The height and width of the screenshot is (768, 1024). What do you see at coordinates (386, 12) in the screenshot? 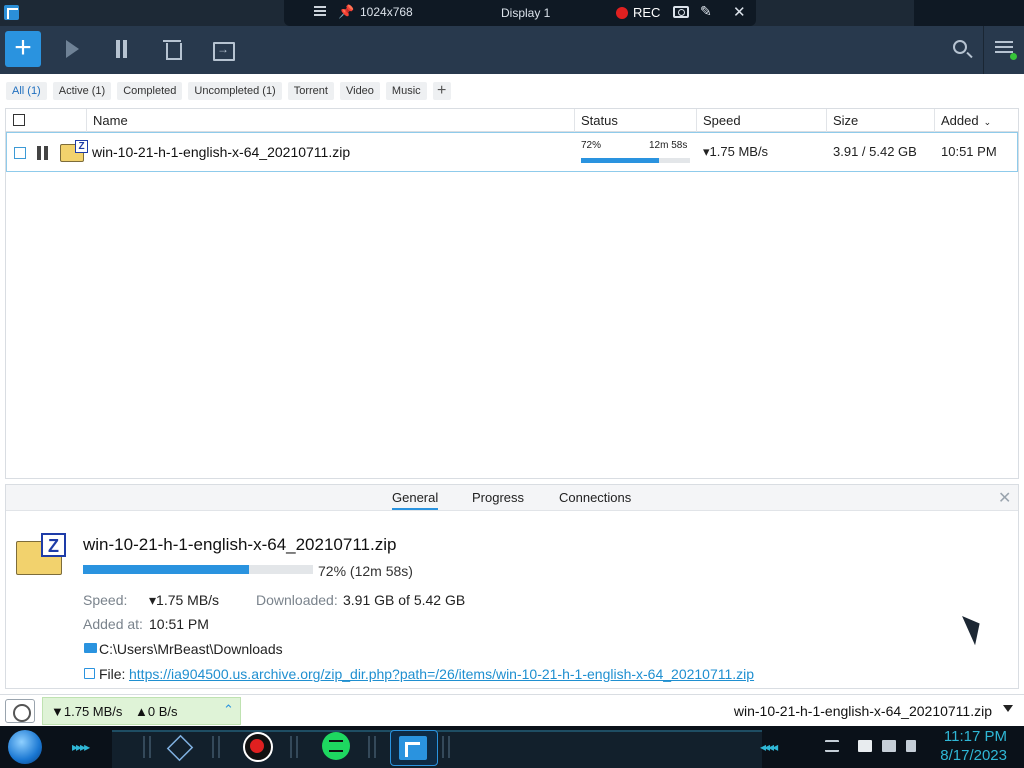
I see `resolution-label: 1024x768` at bounding box center [386, 12].